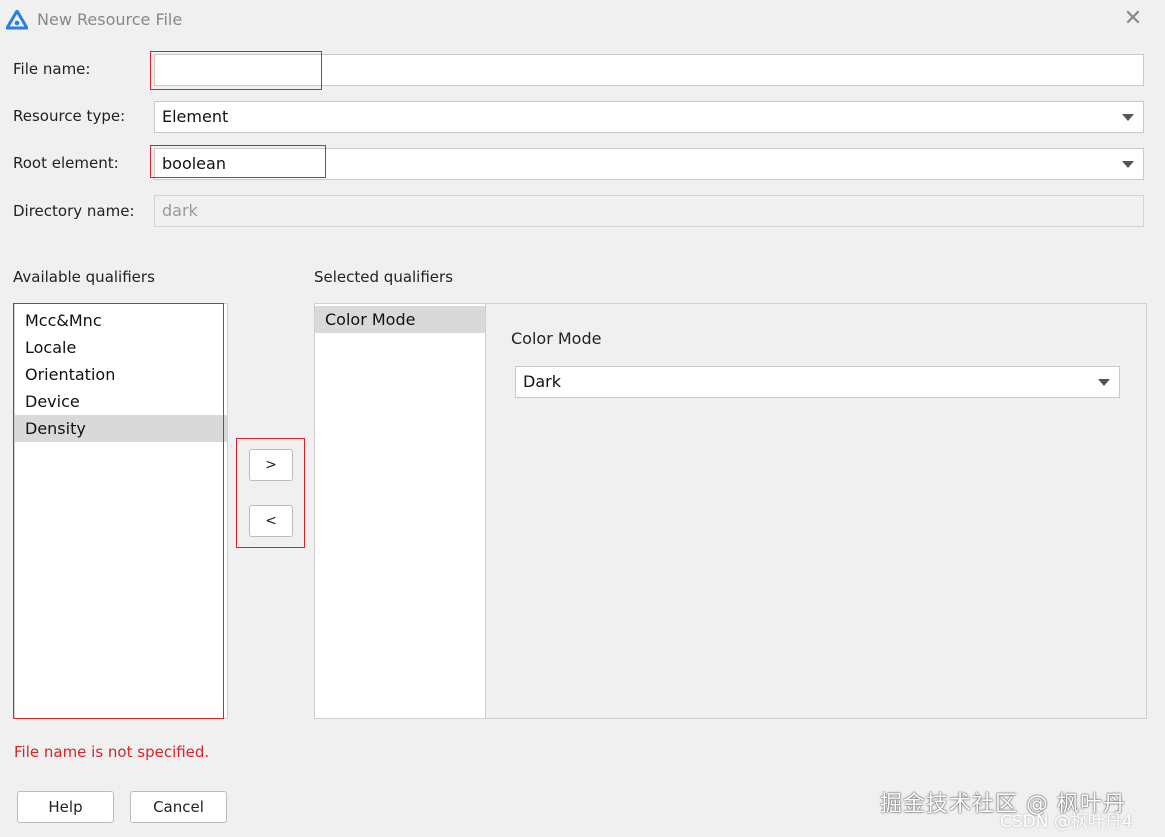 The image size is (1165, 837). Describe the element at coordinates (17, 20) in the screenshot. I see `app-logo-icon` at that location.